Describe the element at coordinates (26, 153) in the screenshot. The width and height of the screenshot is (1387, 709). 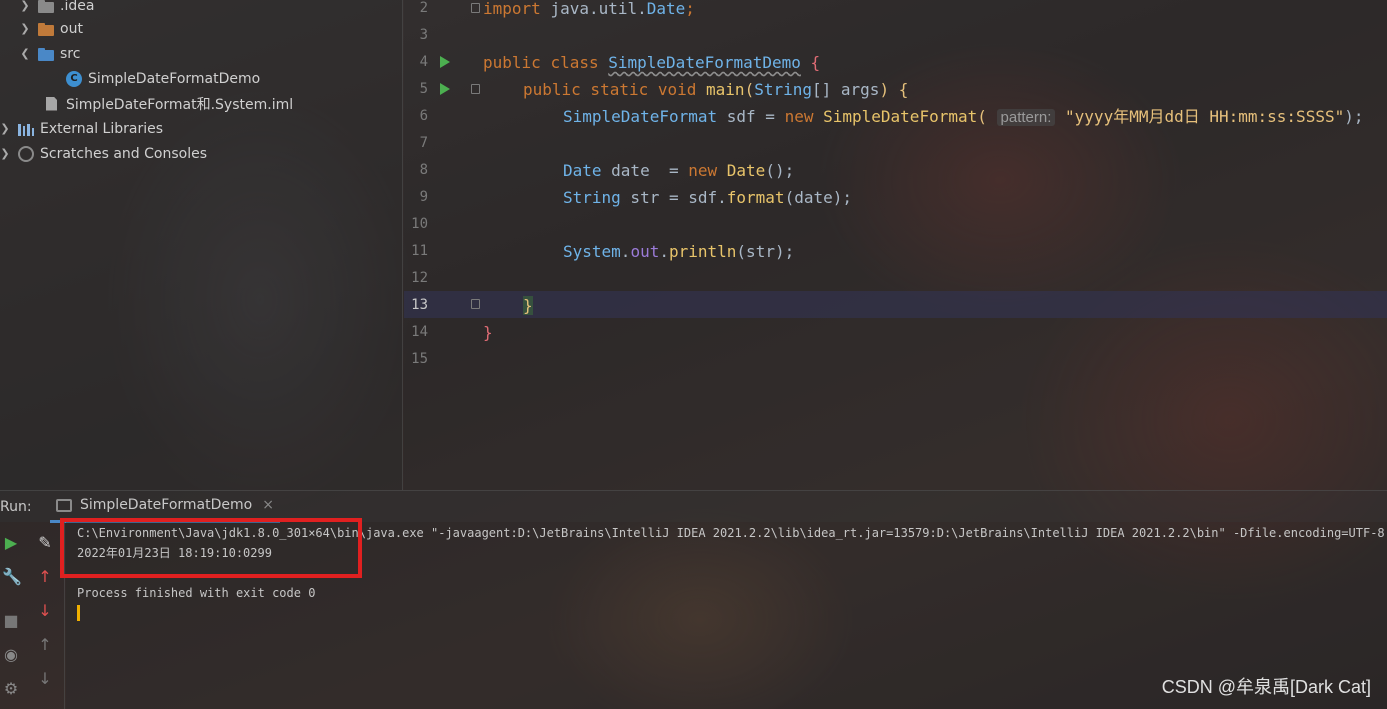
I see `scratches-icon` at that location.